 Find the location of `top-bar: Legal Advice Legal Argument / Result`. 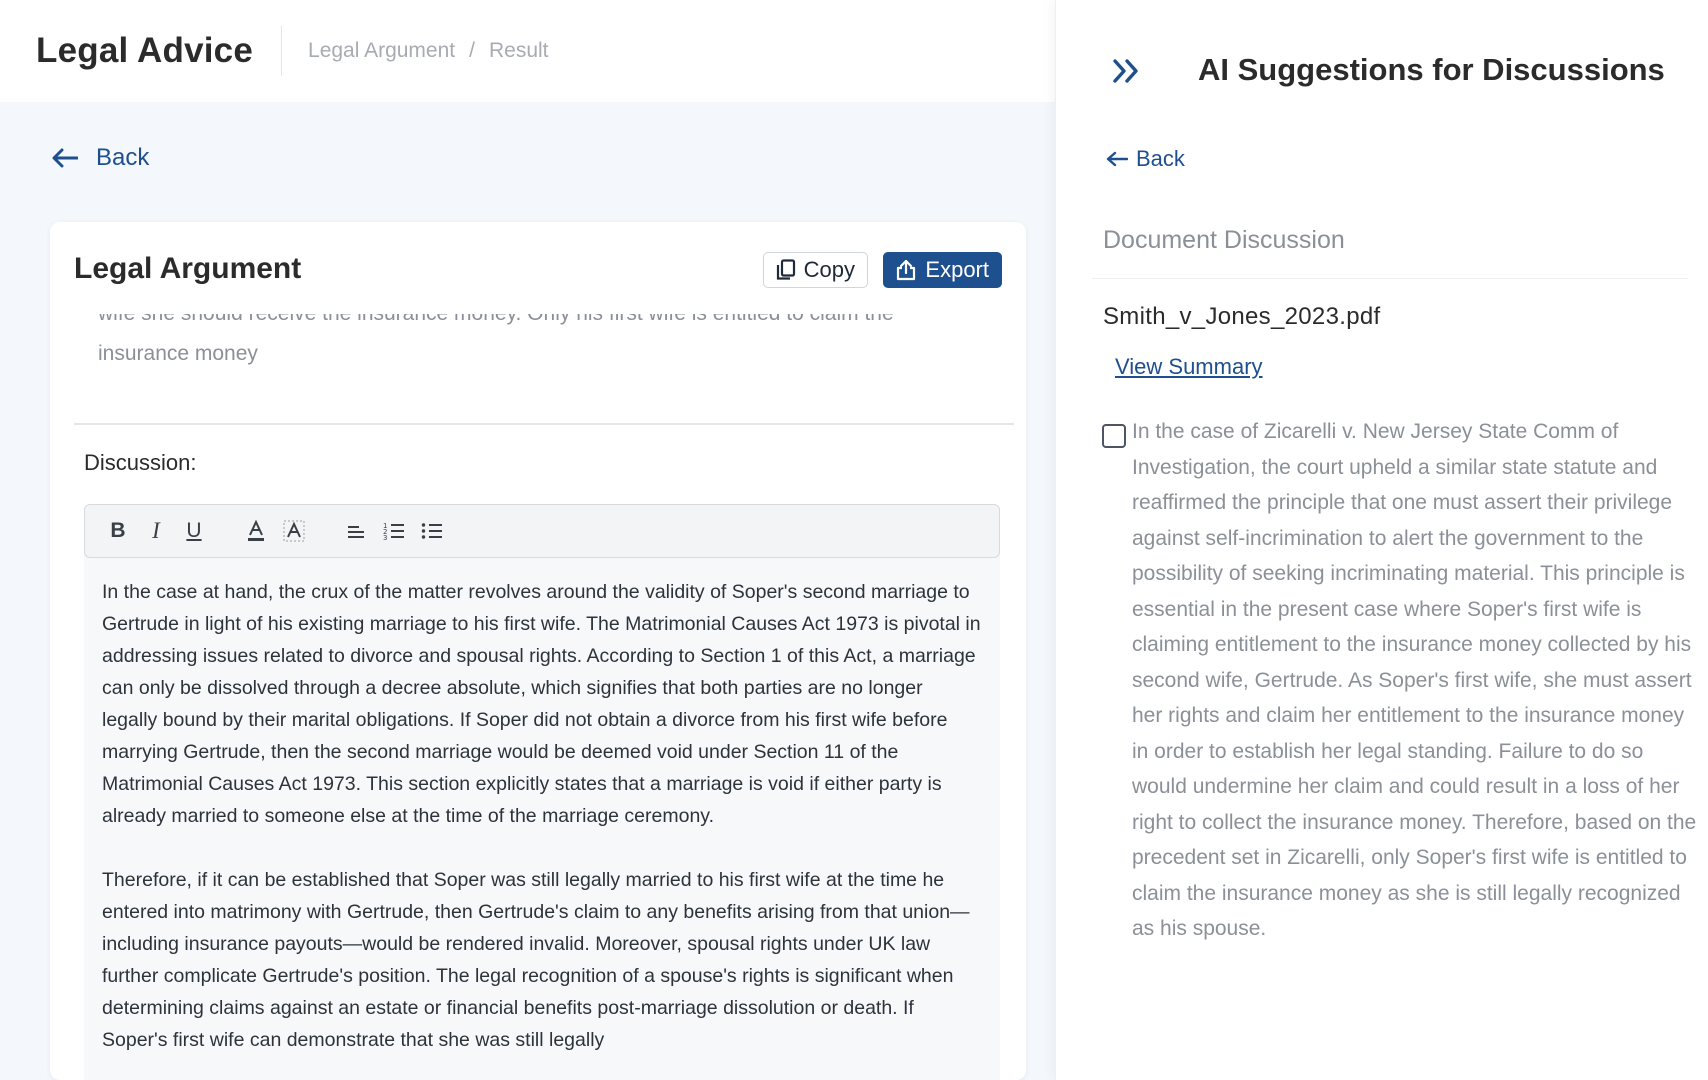

top-bar: Legal Advice Legal Argument / Result is located at coordinates (527, 51).